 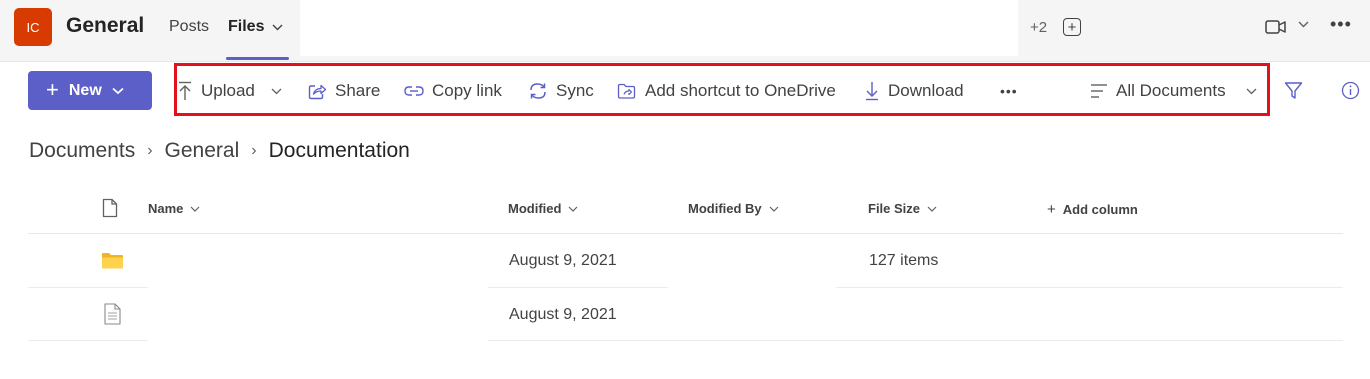 I want to click on table-header-divider, so click(x=685, y=233).